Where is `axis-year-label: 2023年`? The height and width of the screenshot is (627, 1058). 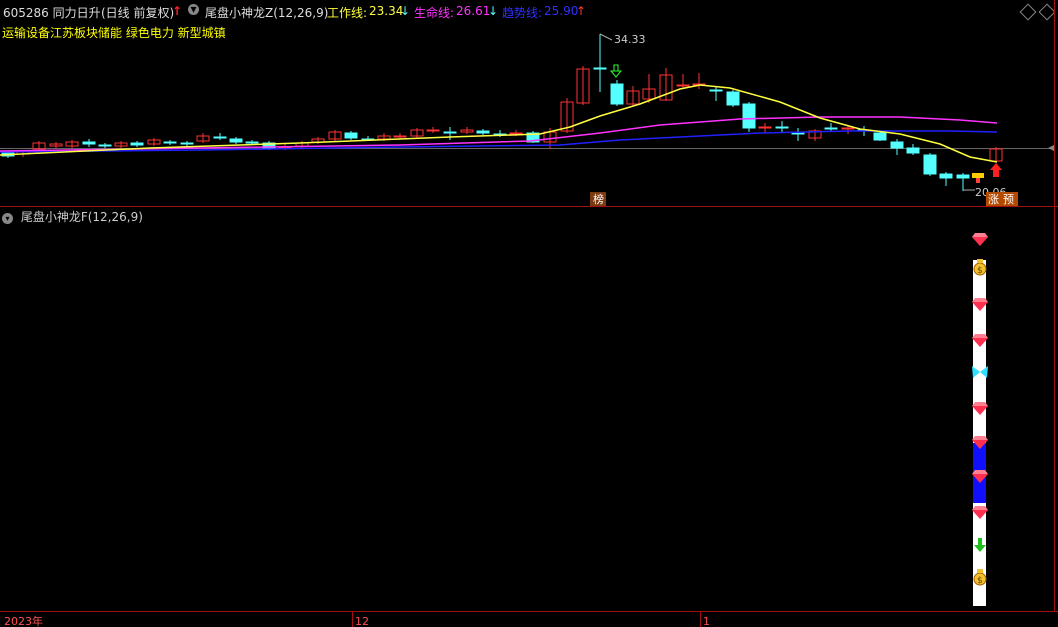
axis-year-label: 2023年 is located at coordinates (23, 620).